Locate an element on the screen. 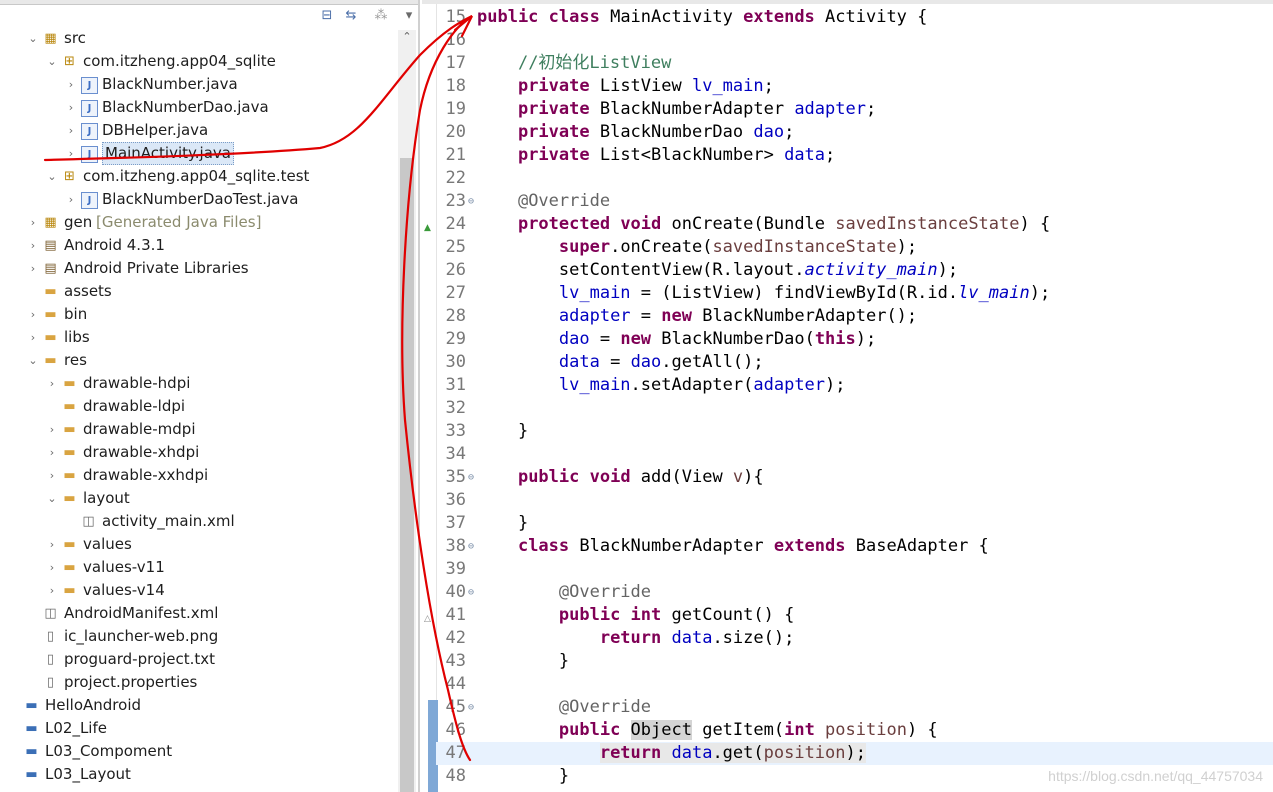 The height and width of the screenshot is (792, 1273). tree-item-ic-launcher: ▯ ic_launcher-web.png is located at coordinates (198, 636).